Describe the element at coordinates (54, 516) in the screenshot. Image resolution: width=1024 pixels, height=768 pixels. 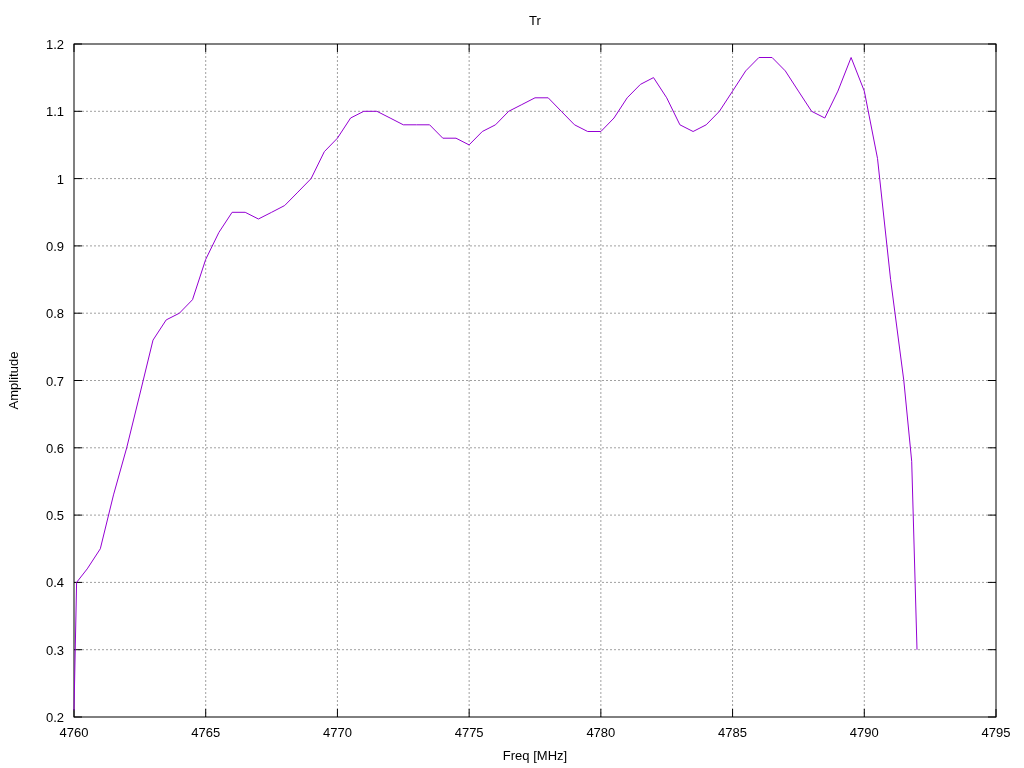
I see `y-tick-label: 0.5` at that location.